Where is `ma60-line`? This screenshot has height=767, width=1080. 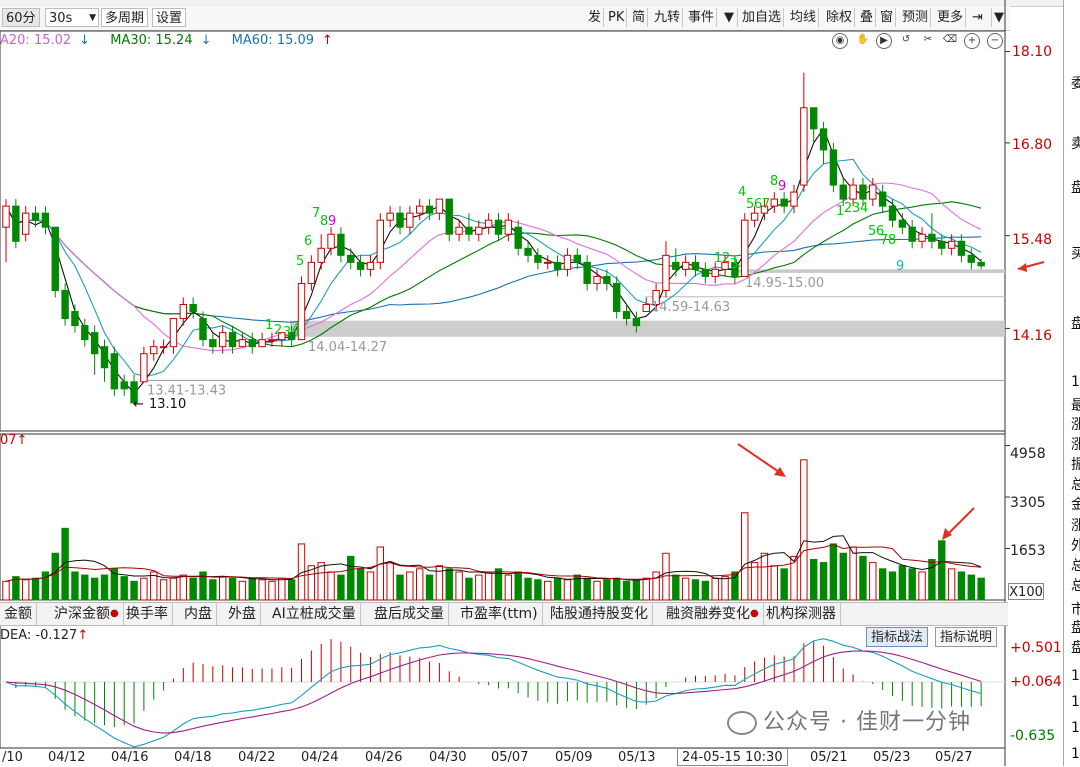
ma60-line is located at coordinates (493, 264).